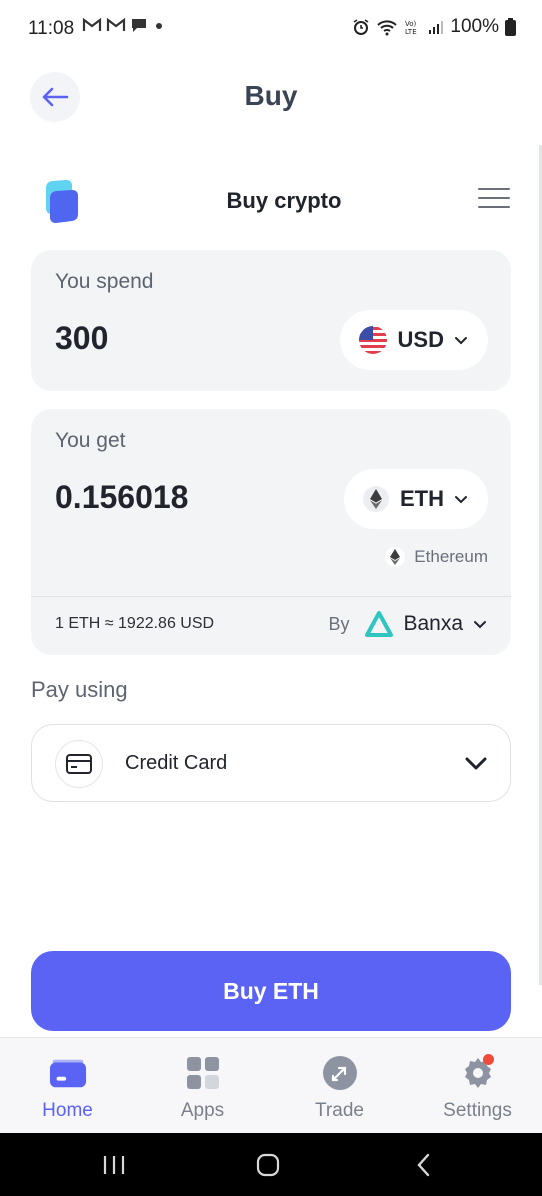 The image size is (542, 1196). I want to click on swap-icon, so click(340, 1073).